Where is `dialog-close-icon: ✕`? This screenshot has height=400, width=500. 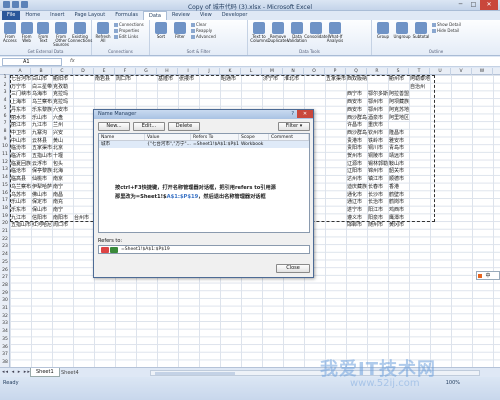 dialog-close-icon: ✕ is located at coordinates (305, 114).